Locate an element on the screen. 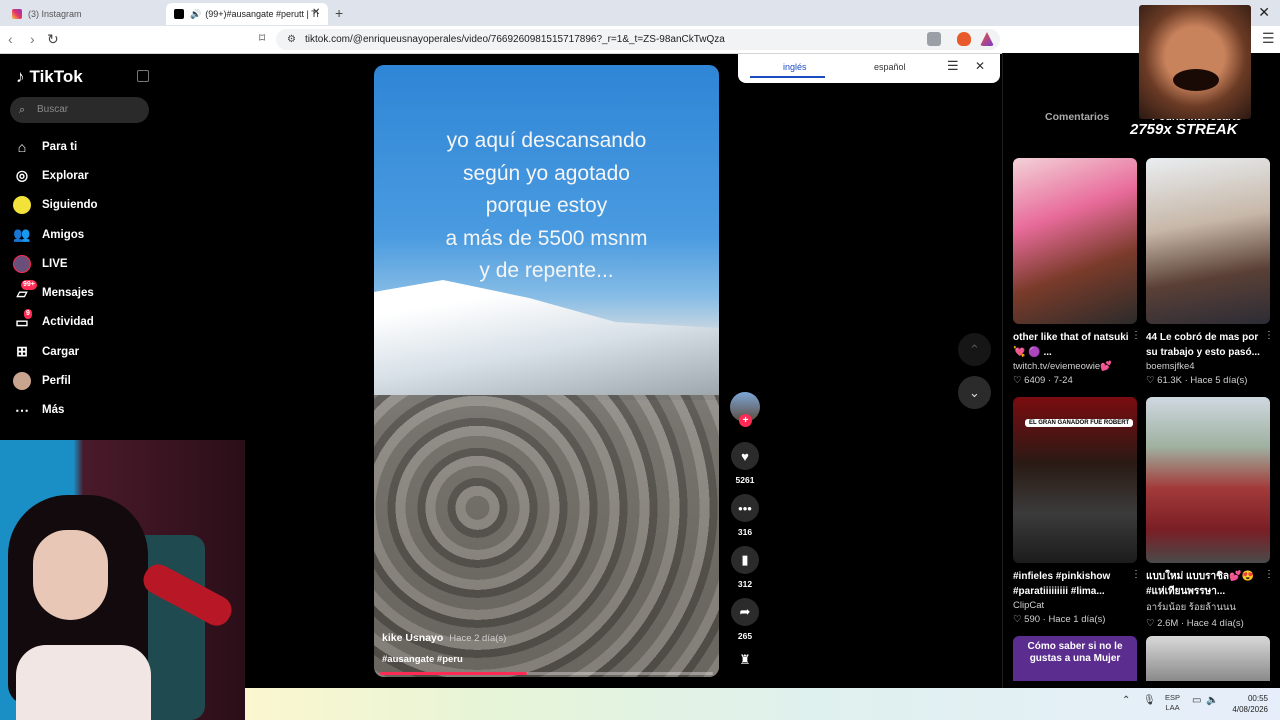 The image size is (1280, 720). video-progress-bar is located at coordinates (546, 673).